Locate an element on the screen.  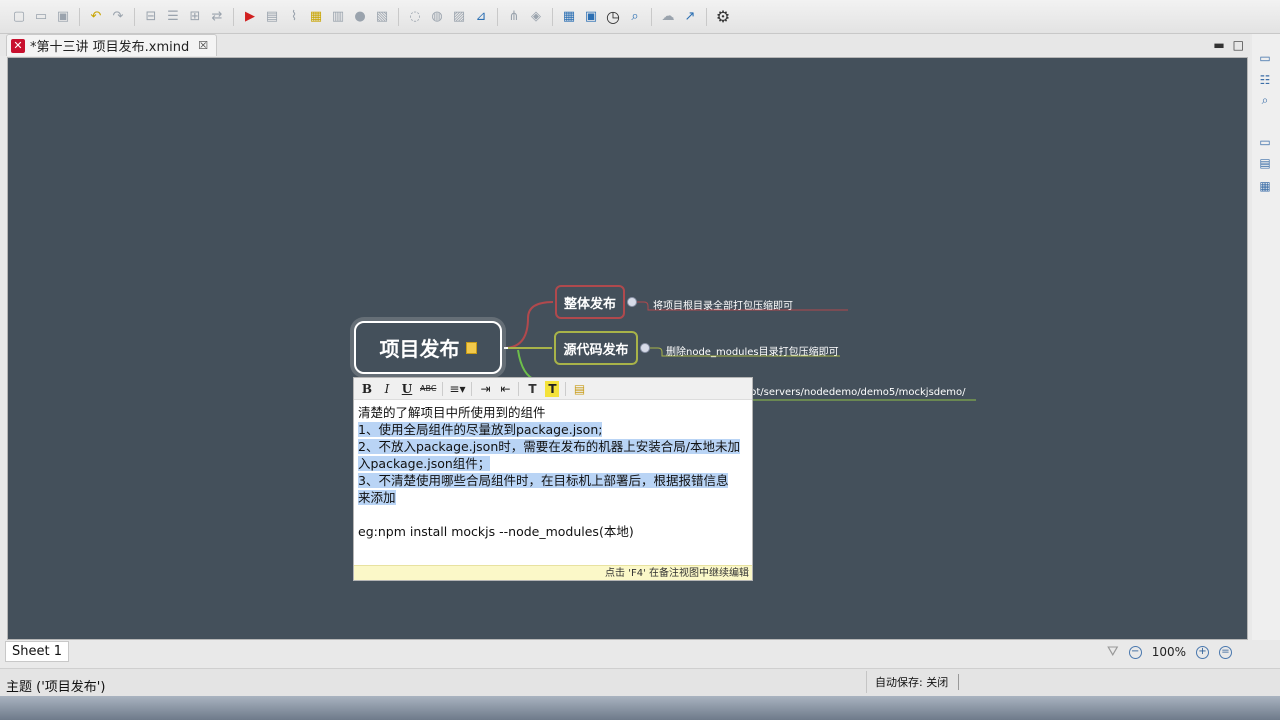
hyperlink-icon: ◌ is located at coordinates (415, 17).